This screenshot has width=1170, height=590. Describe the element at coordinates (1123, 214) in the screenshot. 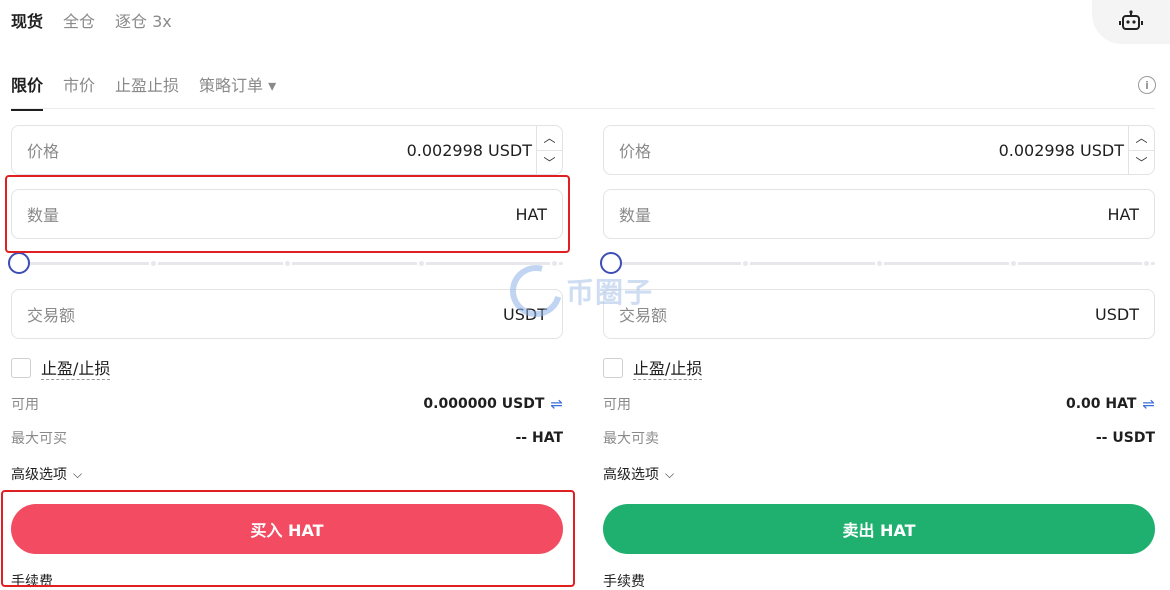

I see `sell-quantity-unit: HAT` at that location.